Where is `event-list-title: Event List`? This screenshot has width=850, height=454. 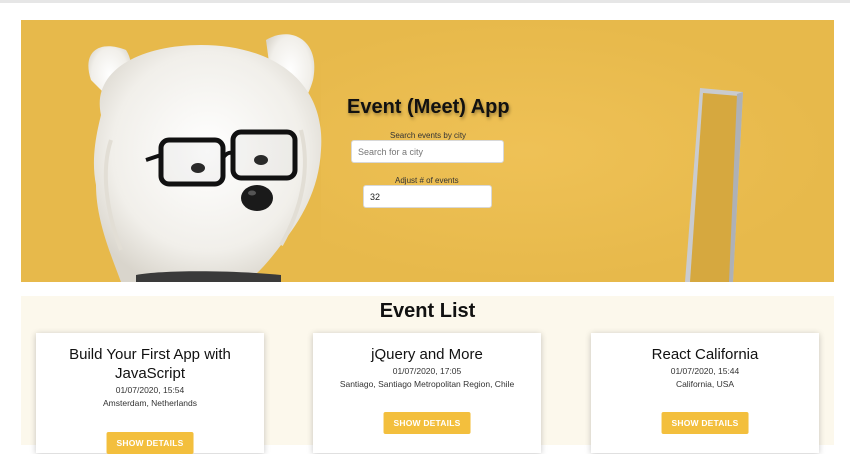
event-list-title: Event List is located at coordinates (427, 311).